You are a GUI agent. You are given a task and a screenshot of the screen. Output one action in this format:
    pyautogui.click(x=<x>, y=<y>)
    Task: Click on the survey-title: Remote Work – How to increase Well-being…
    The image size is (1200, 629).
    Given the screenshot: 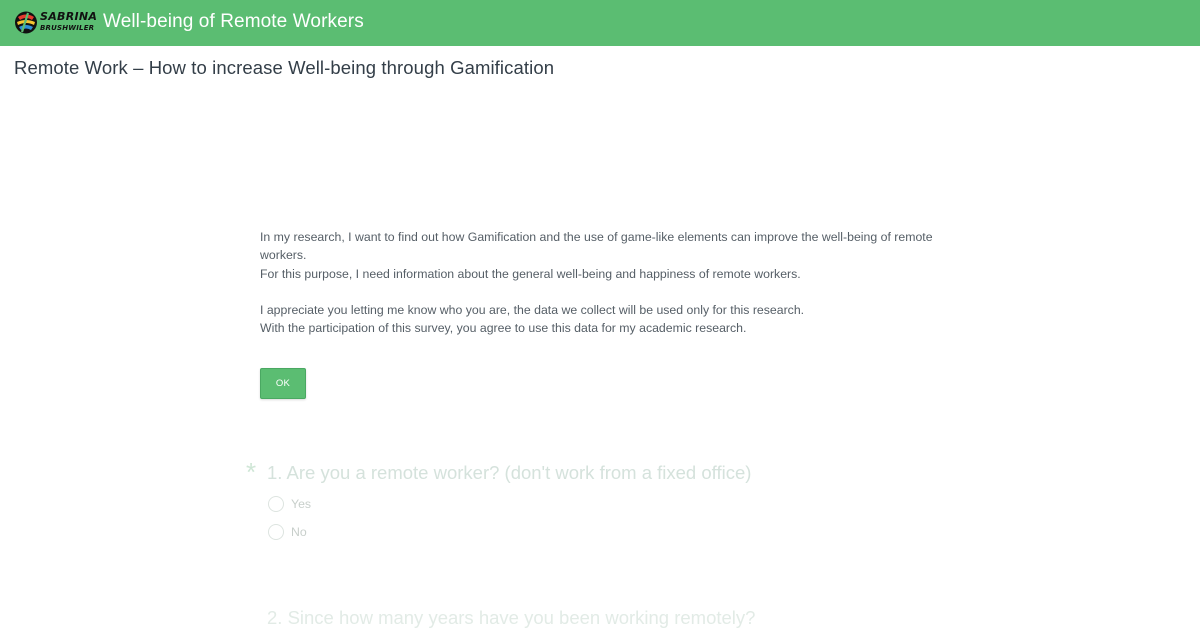 What is the action you would take?
    pyautogui.click(x=284, y=67)
    